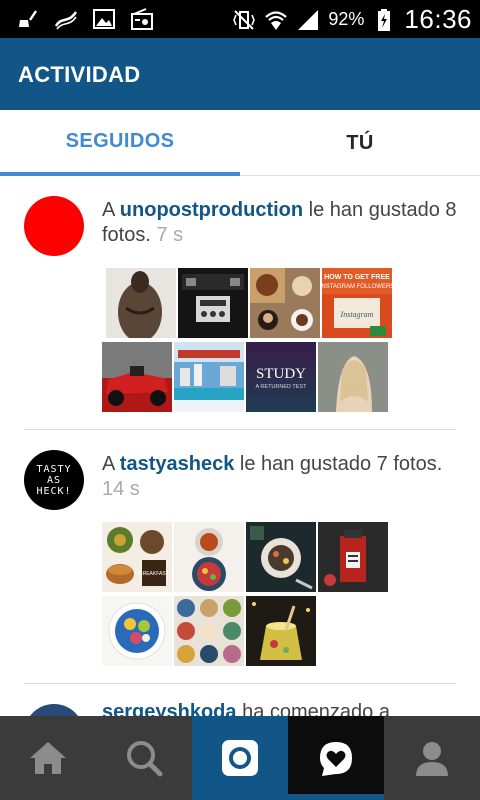  Describe the element at coordinates (211, 210) in the screenshot. I see `username-link: unopostproduction` at that location.